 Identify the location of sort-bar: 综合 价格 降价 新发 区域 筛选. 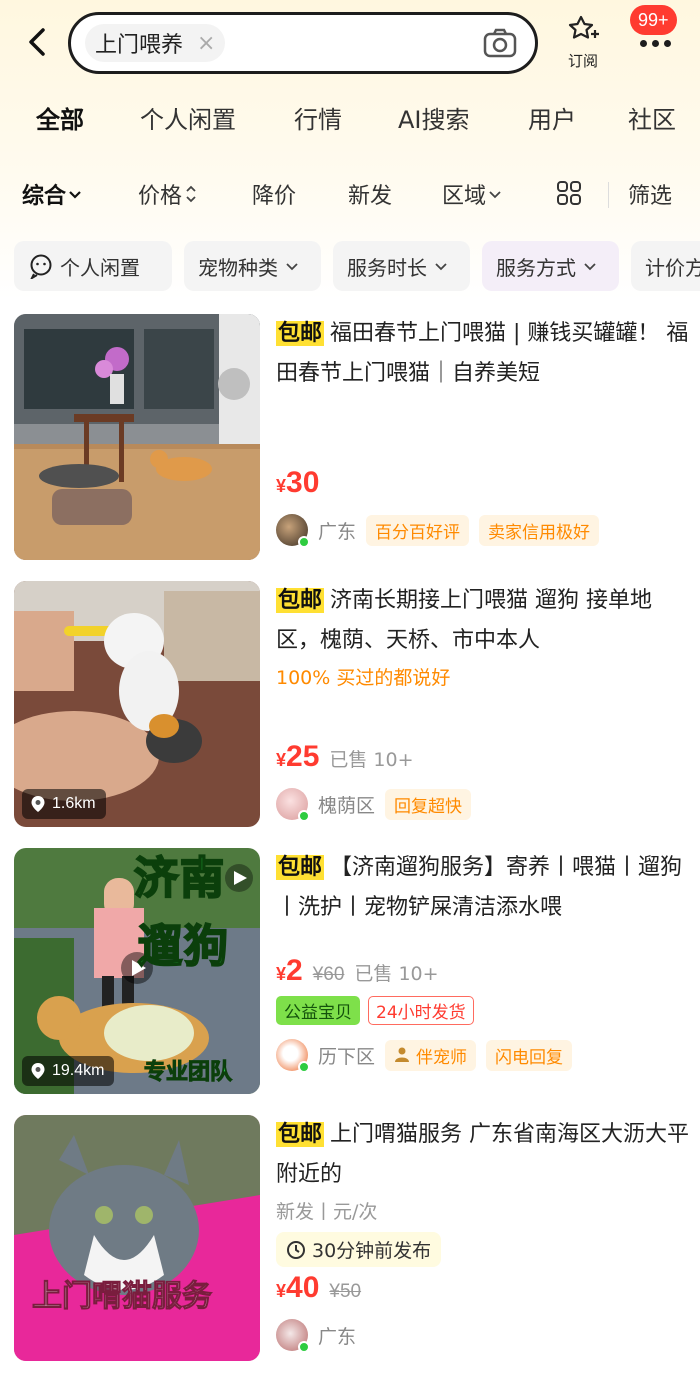
(350, 194).